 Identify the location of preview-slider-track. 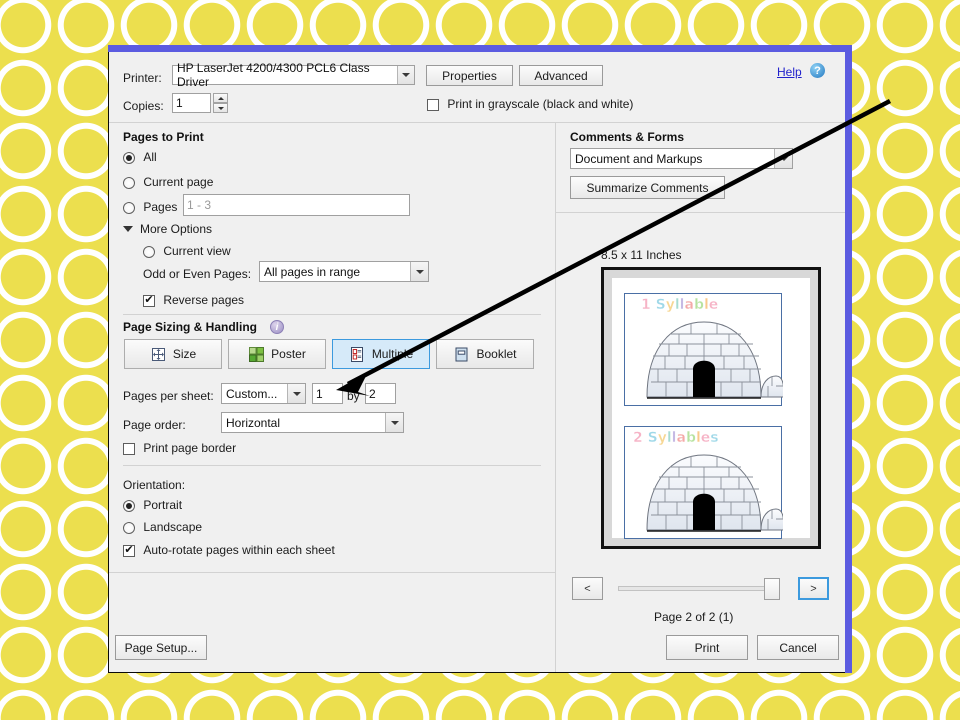
(698, 588).